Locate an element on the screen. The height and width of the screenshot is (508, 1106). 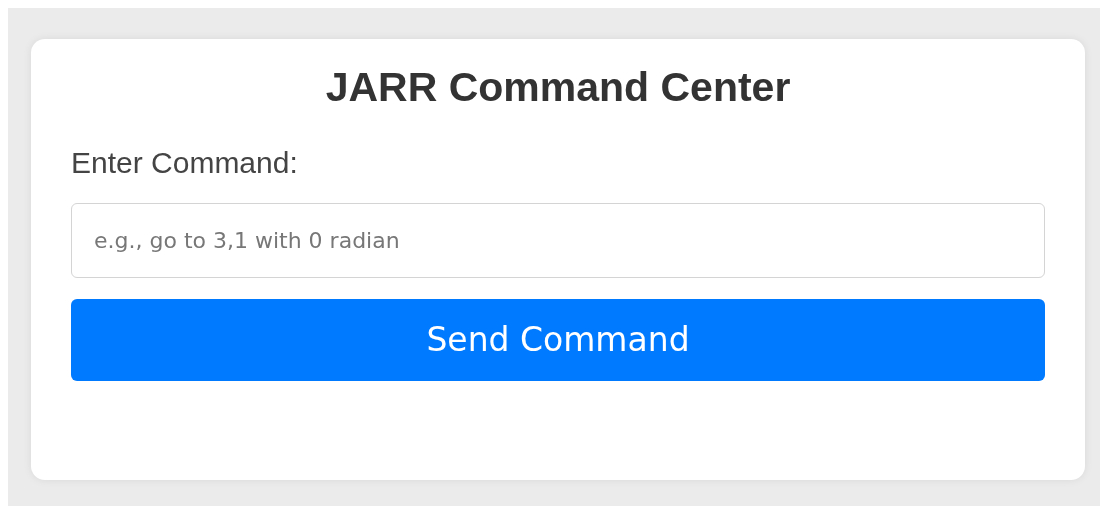
field-label: Enter Command: is located at coordinates (185, 163).